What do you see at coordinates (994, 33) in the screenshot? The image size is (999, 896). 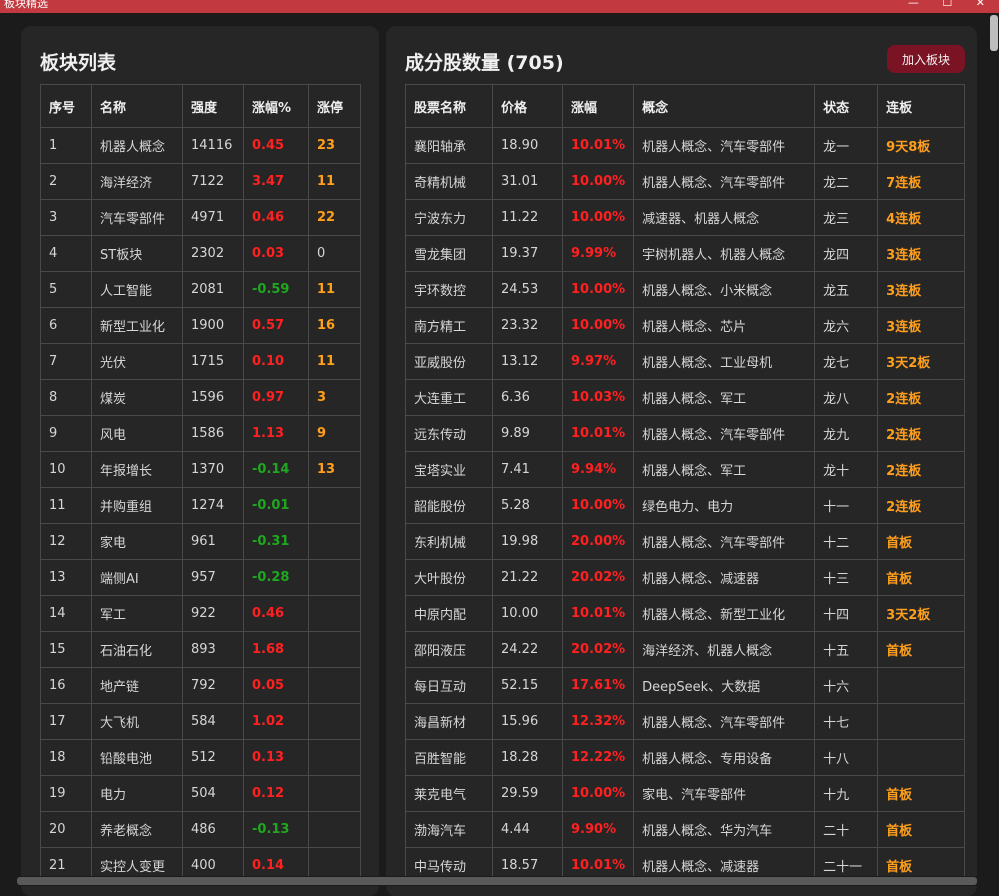 I see `vertical-scrollbar-thumb` at bounding box center [994, 33].